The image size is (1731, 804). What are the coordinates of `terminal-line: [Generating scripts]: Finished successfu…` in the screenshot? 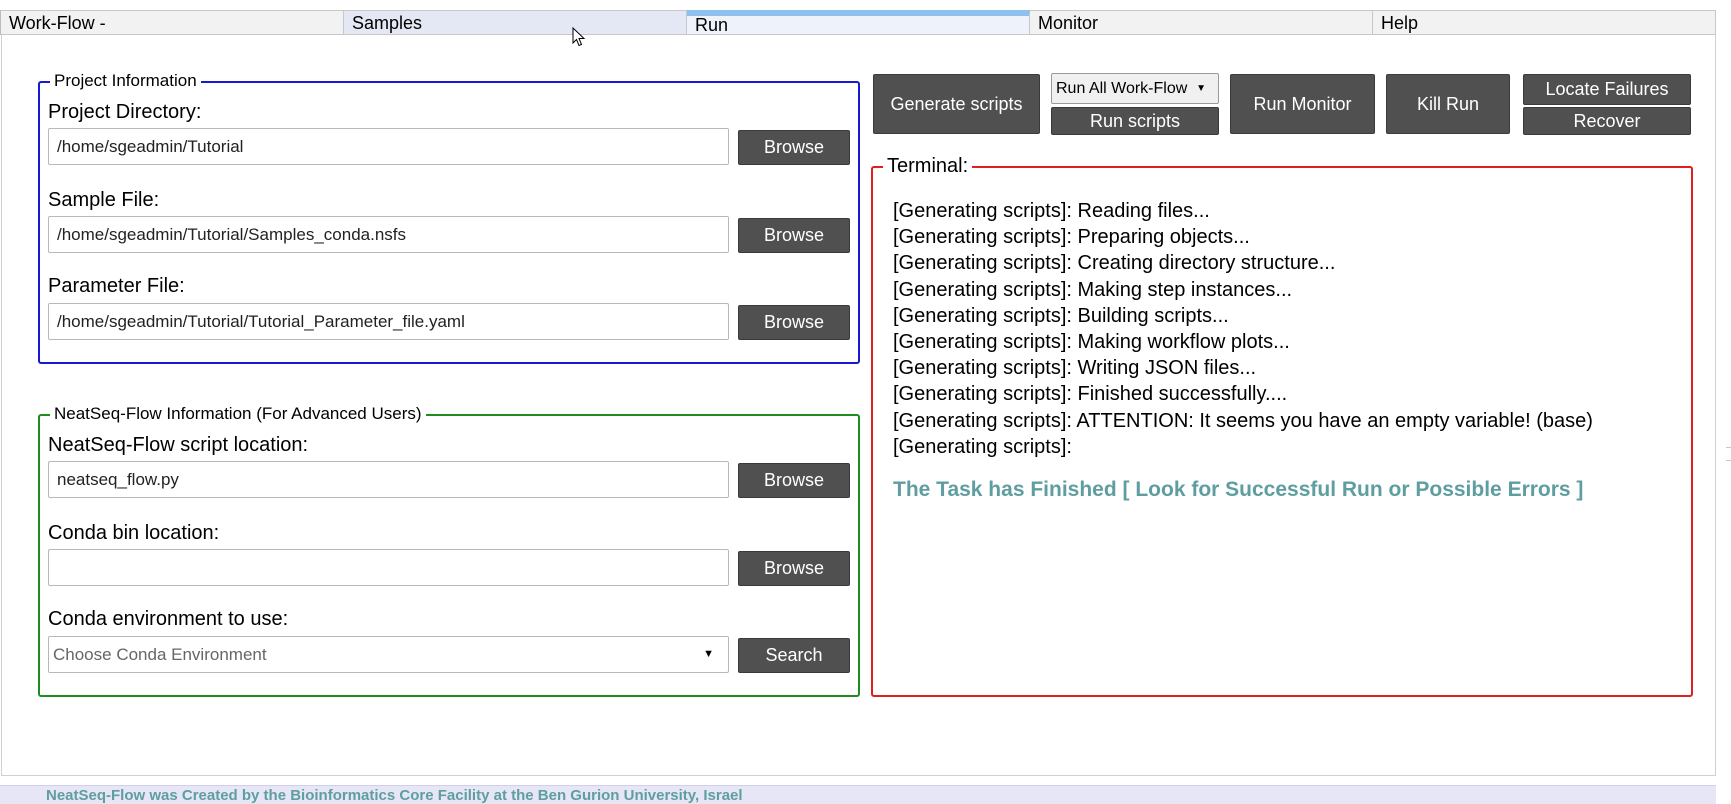 It's located at (1090, 394).